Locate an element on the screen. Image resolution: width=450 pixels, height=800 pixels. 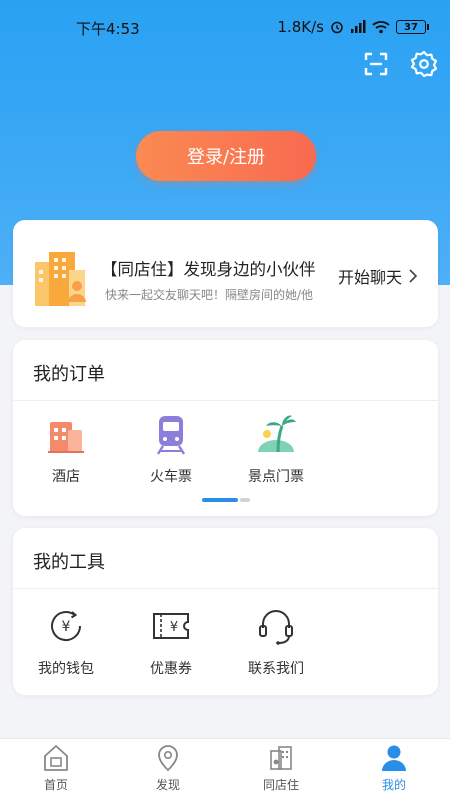
same-hotel-icon is located at coordinates (281, 758).